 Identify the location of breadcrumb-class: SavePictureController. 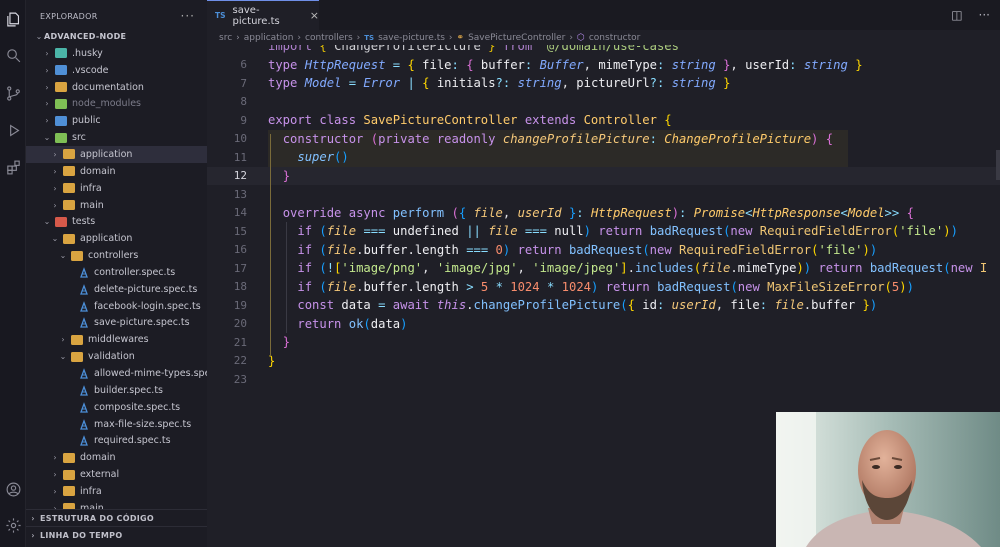
(516, 38).